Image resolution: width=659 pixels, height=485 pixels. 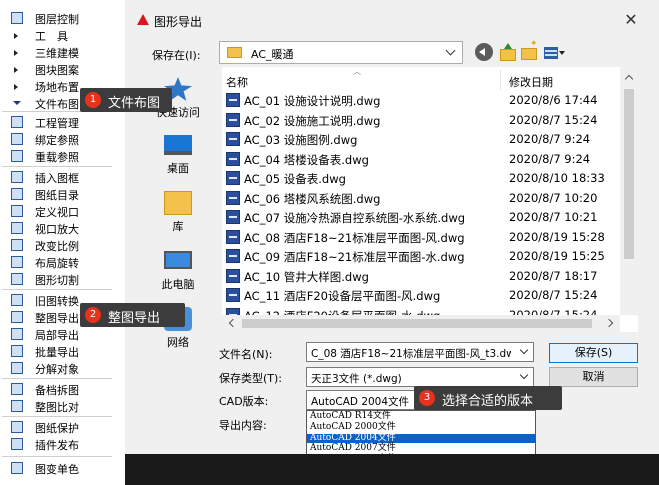 What do you see at coordinates (593, 353) in the screenshot?
I see `save-button: 保存(S)` at bounding box center [593, 353].